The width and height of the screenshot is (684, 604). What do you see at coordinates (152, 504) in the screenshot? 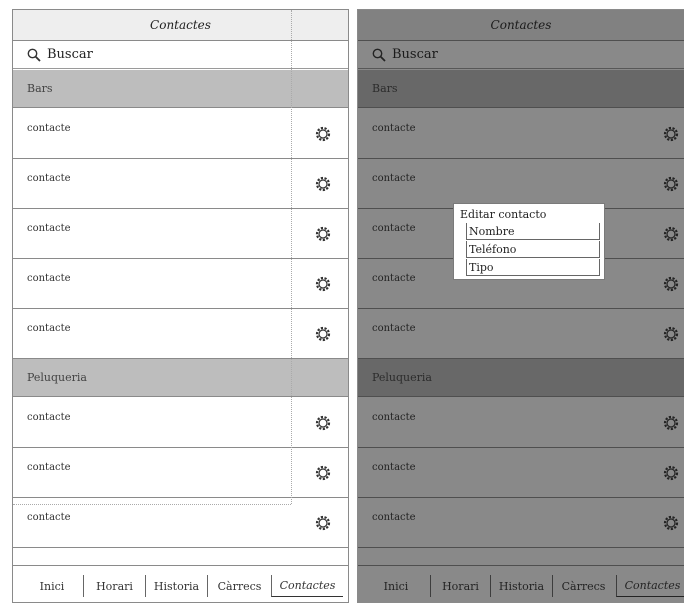
I see `dotted-guide-horizontal` at bounding box center [152, 504].